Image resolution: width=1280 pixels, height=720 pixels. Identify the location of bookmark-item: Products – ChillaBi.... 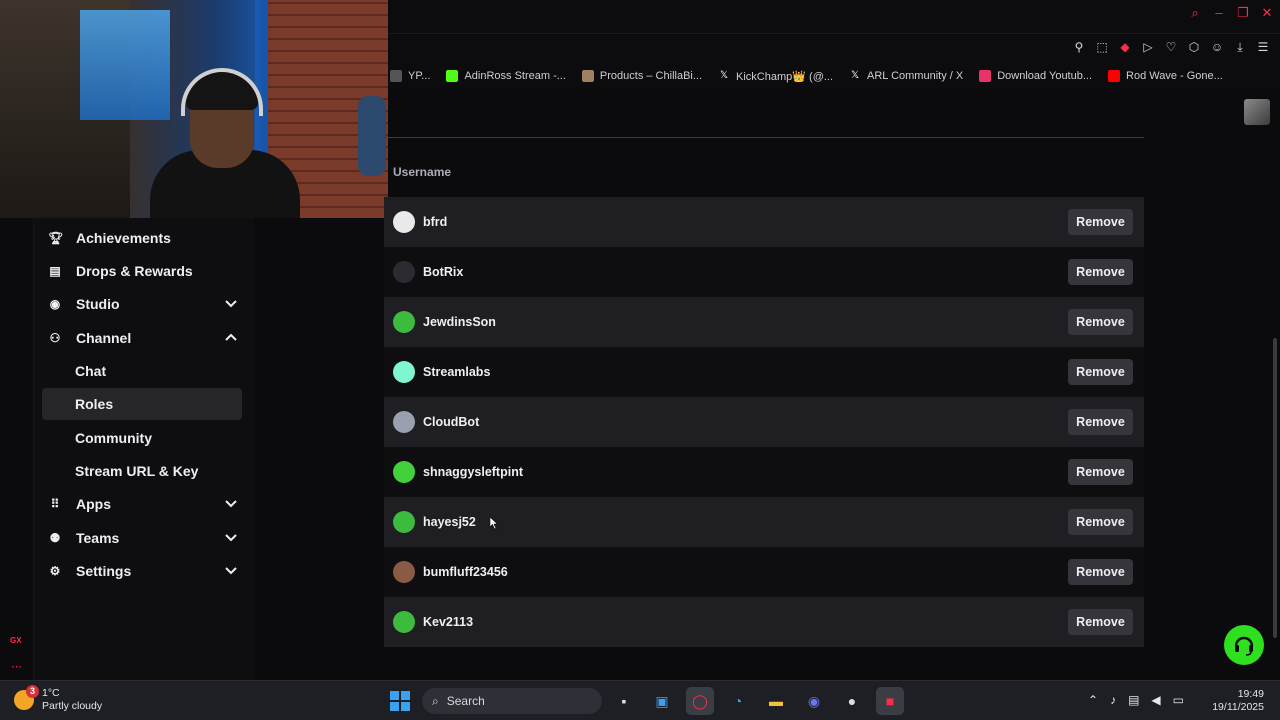
(641, 76).